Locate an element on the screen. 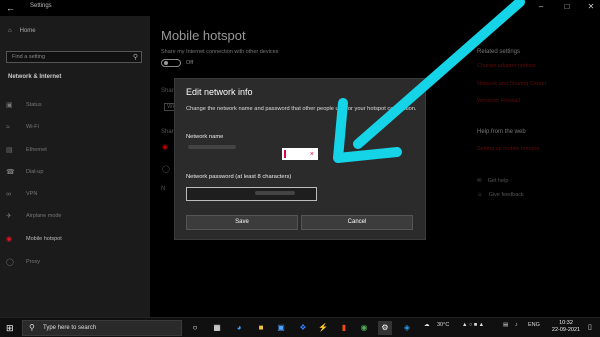 The image size is (600, 337). clock-time: 10:32 is located at coordinates (566, 323).